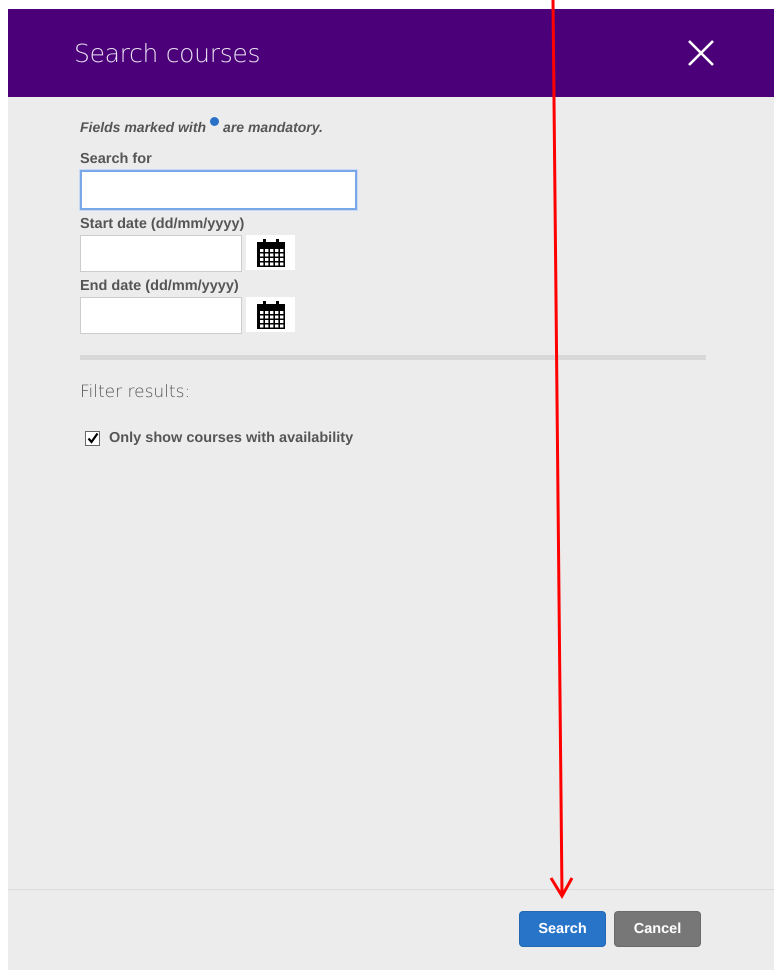  What do you see at coordinates (160, 286) in the screenshot?
I see `field-label: End date (dd/mm/yyyy)` at bounding box center [160, 286].